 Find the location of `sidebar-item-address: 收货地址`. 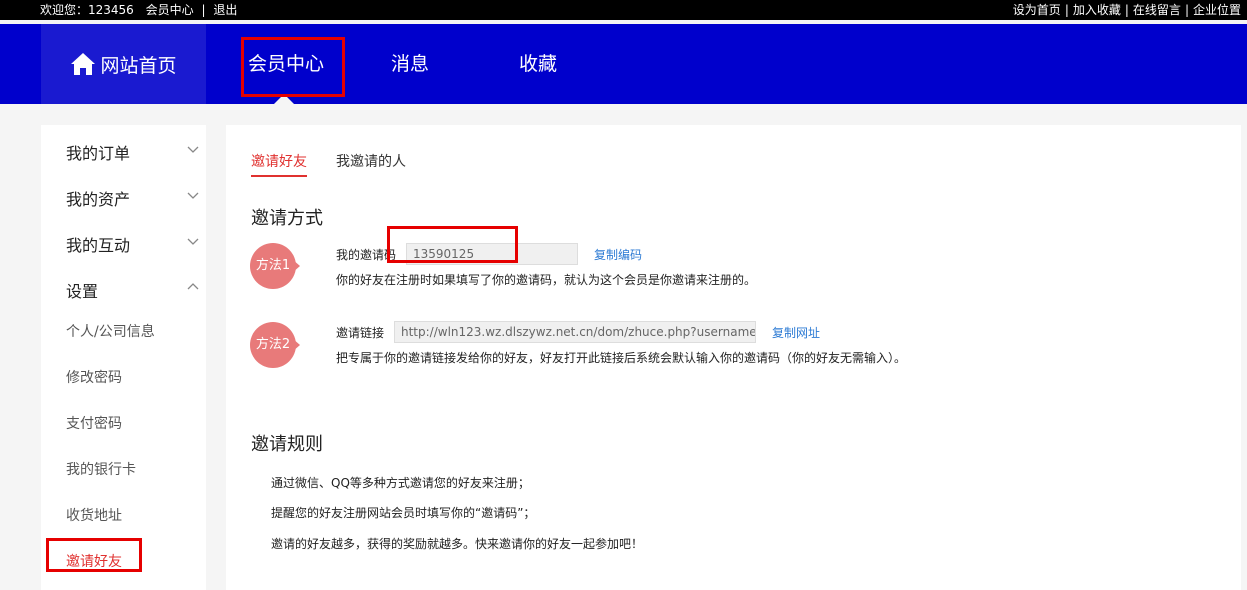

sidebar-item-address: 收货地址 is located at coordinates (94, 515).